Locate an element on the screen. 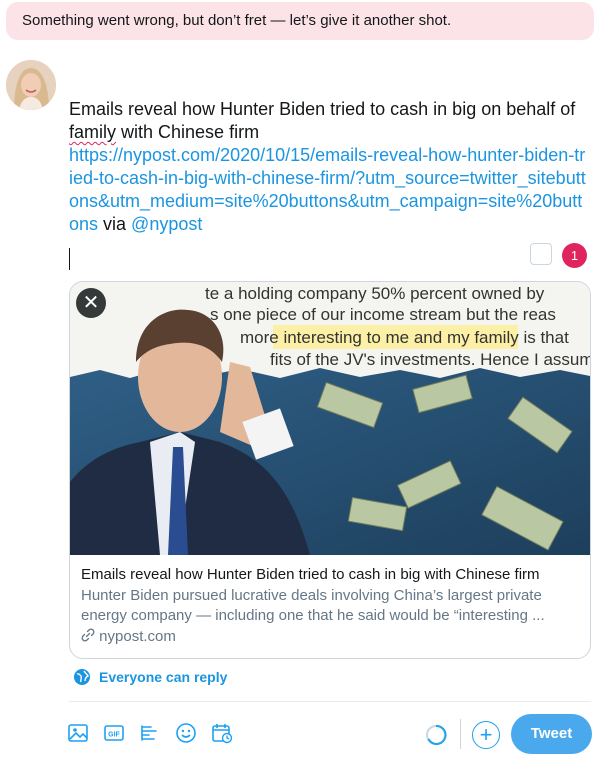 The image size is (600, 761). globe-icon is located at coordinates (82, 677).